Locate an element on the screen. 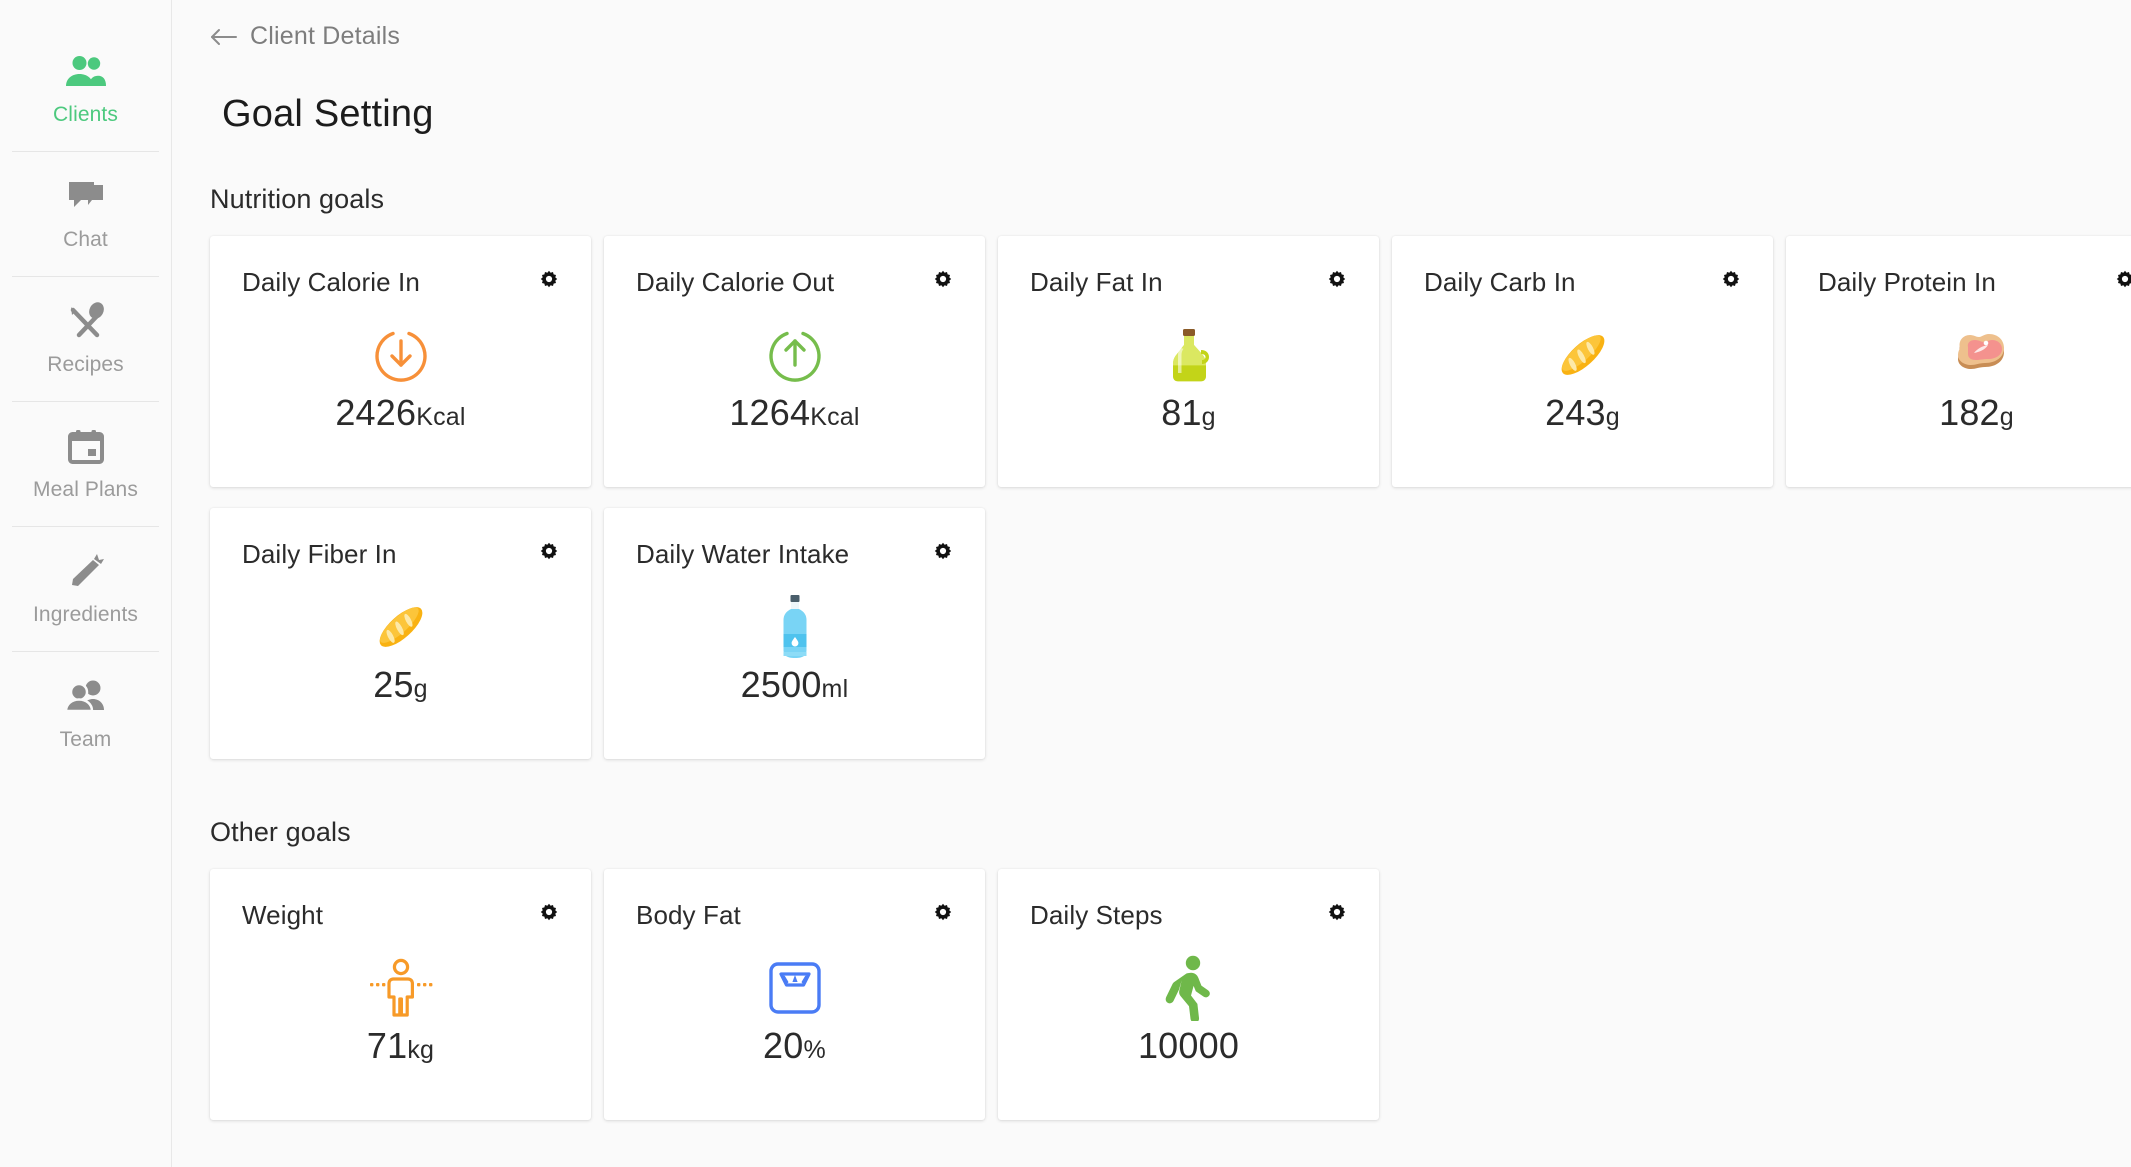  card-value-group: 81 g is located at coordinates (1188, 413).